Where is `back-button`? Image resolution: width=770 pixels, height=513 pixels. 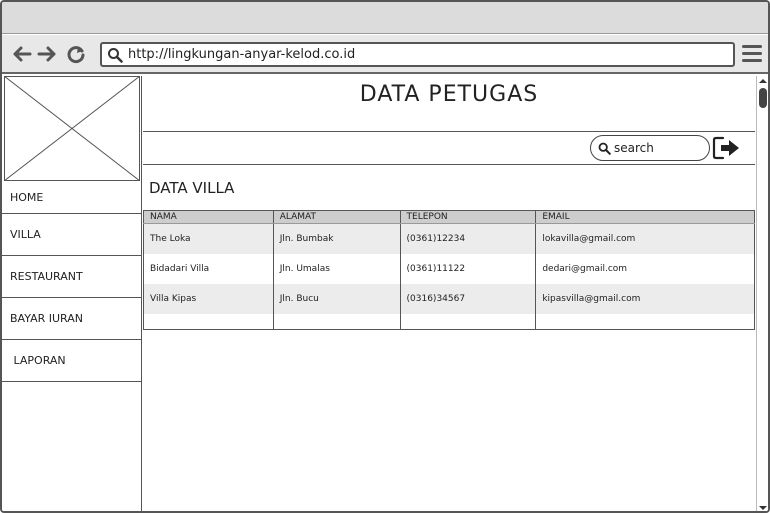
back-button is located at coordinates (22, 54).